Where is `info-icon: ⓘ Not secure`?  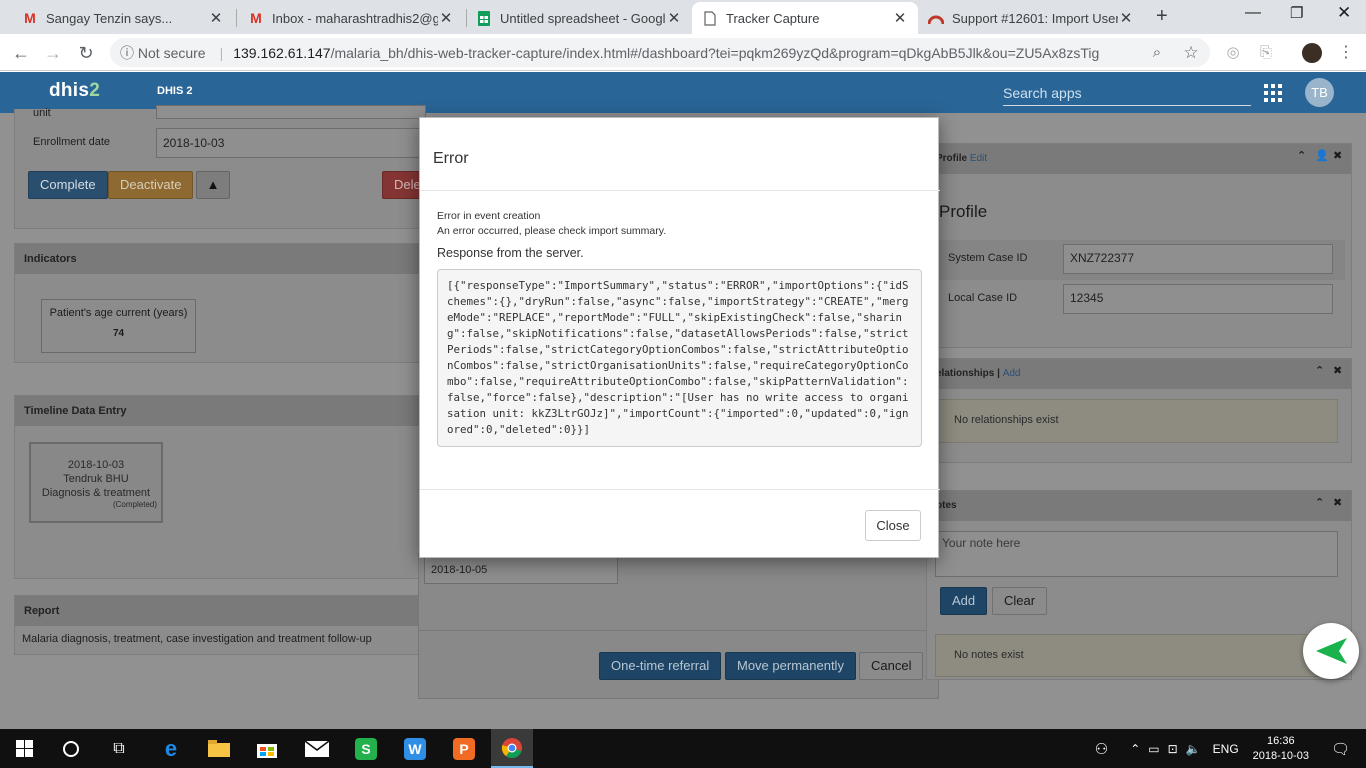
info-icon: ⓘ Not secure is located at coordinates (163, 53).